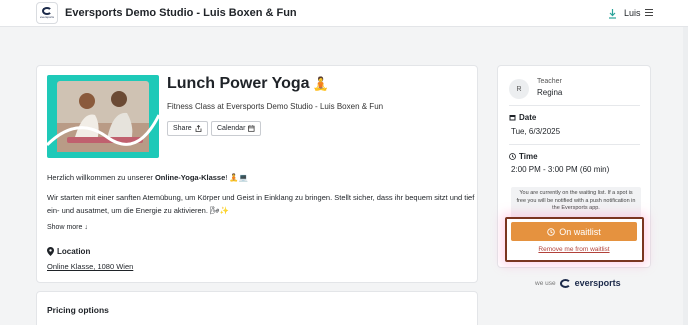  I want to click on eversports-brand-icon, so click(565, 283).